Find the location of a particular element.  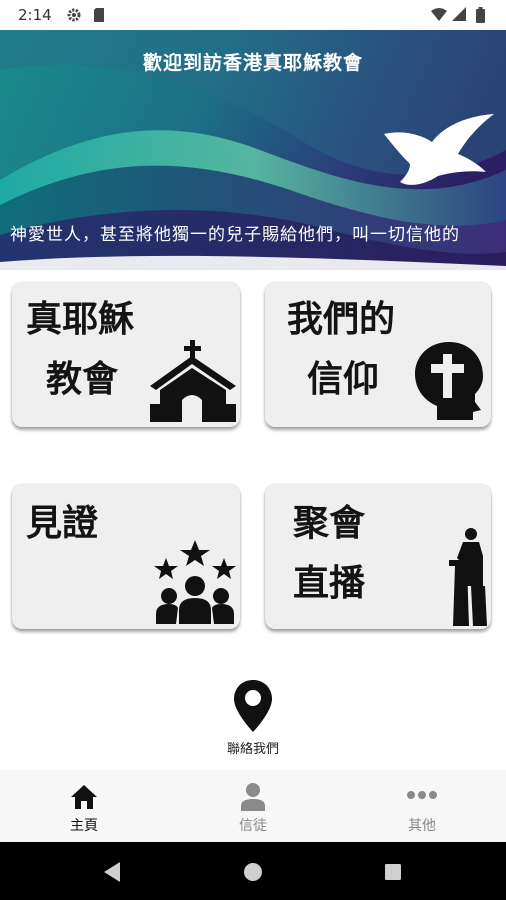

contact-us-label: 聯絡我們 is located at coordinates (252, 749).